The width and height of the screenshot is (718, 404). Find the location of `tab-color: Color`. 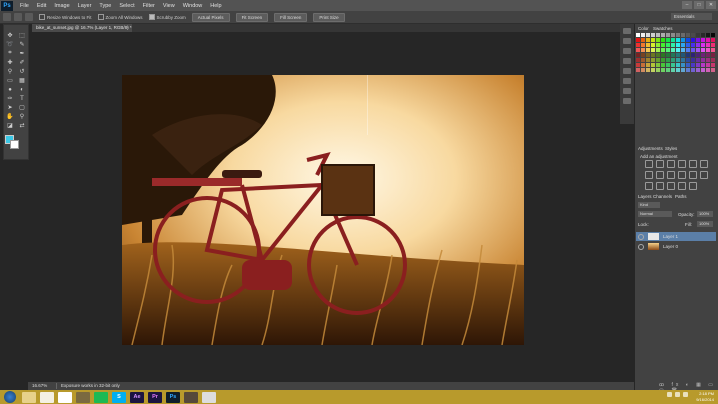

tab-color: Color is located at coordinates (643, 28).